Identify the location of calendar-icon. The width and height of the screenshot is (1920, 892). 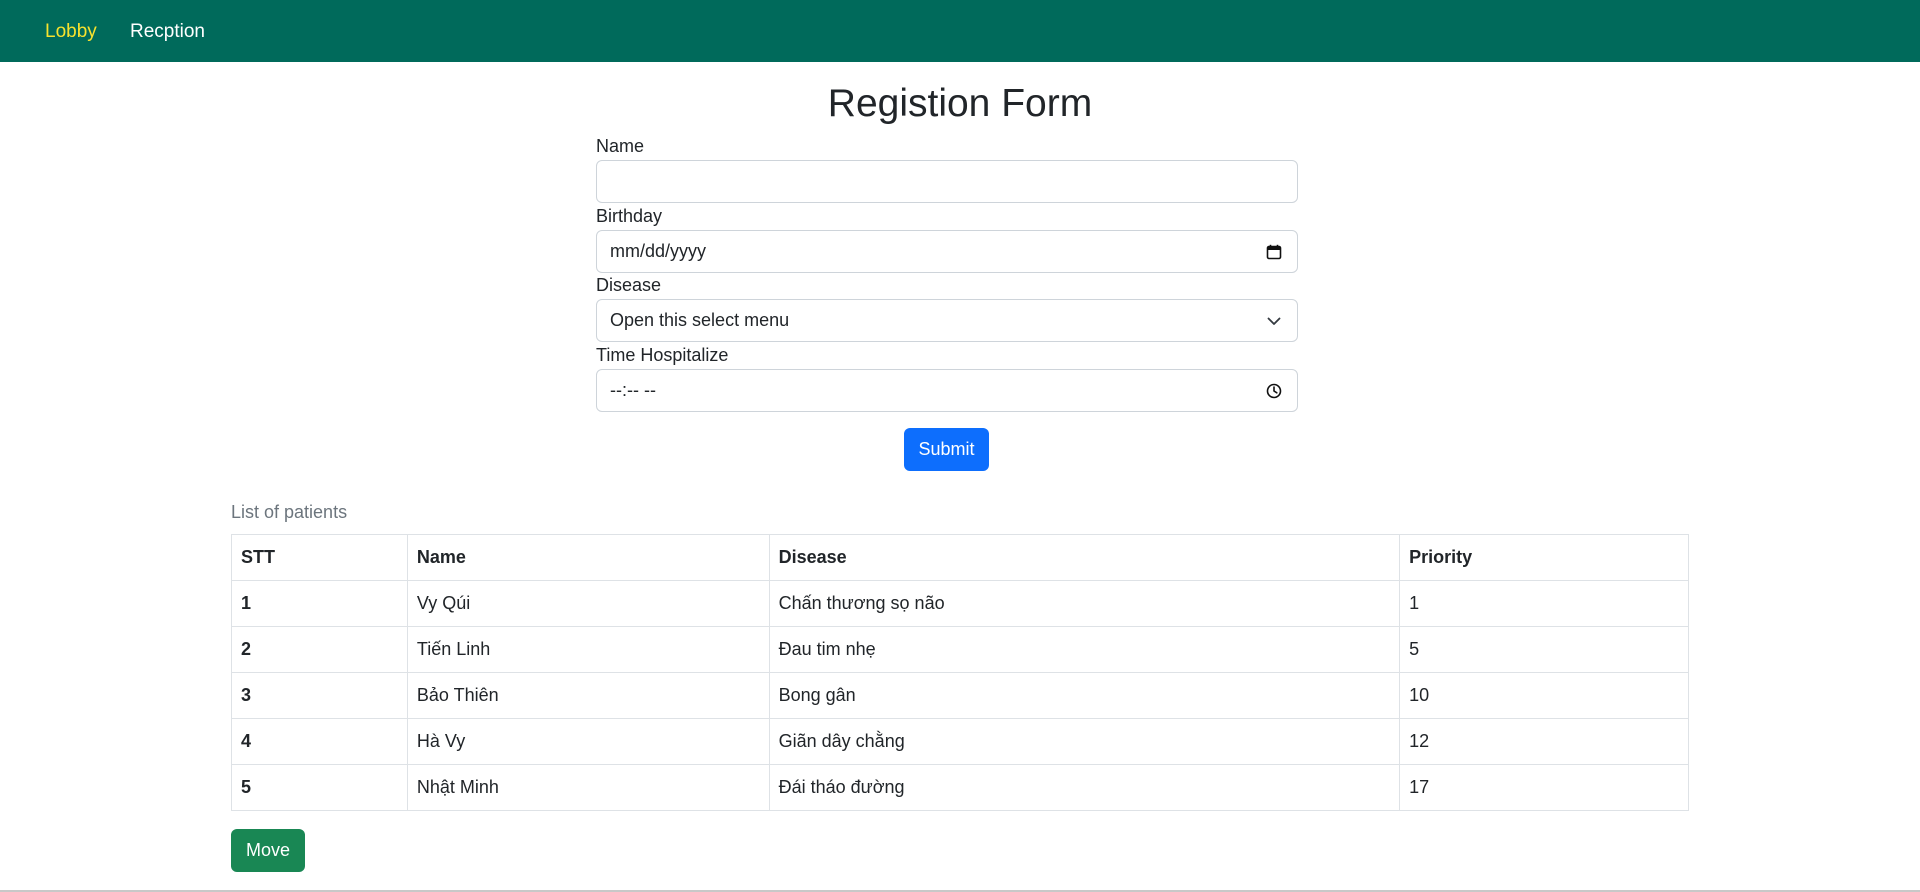
(1274, 252).